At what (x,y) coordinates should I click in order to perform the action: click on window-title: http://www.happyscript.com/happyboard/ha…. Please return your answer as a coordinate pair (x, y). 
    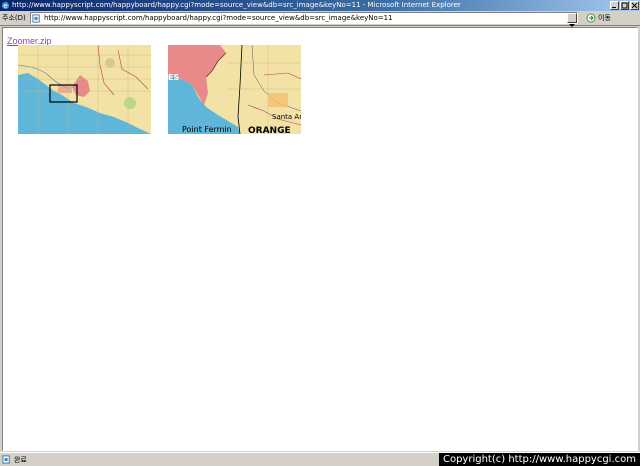
    Looking at the image, I should click on (236, 5).